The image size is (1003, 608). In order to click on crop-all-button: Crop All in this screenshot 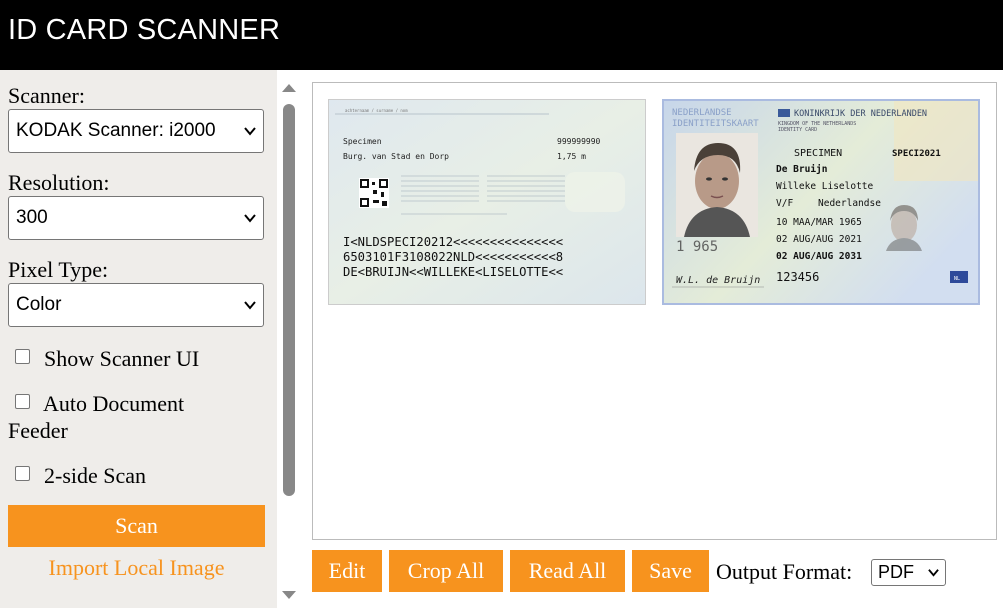, I will do `click(446, 571)`.